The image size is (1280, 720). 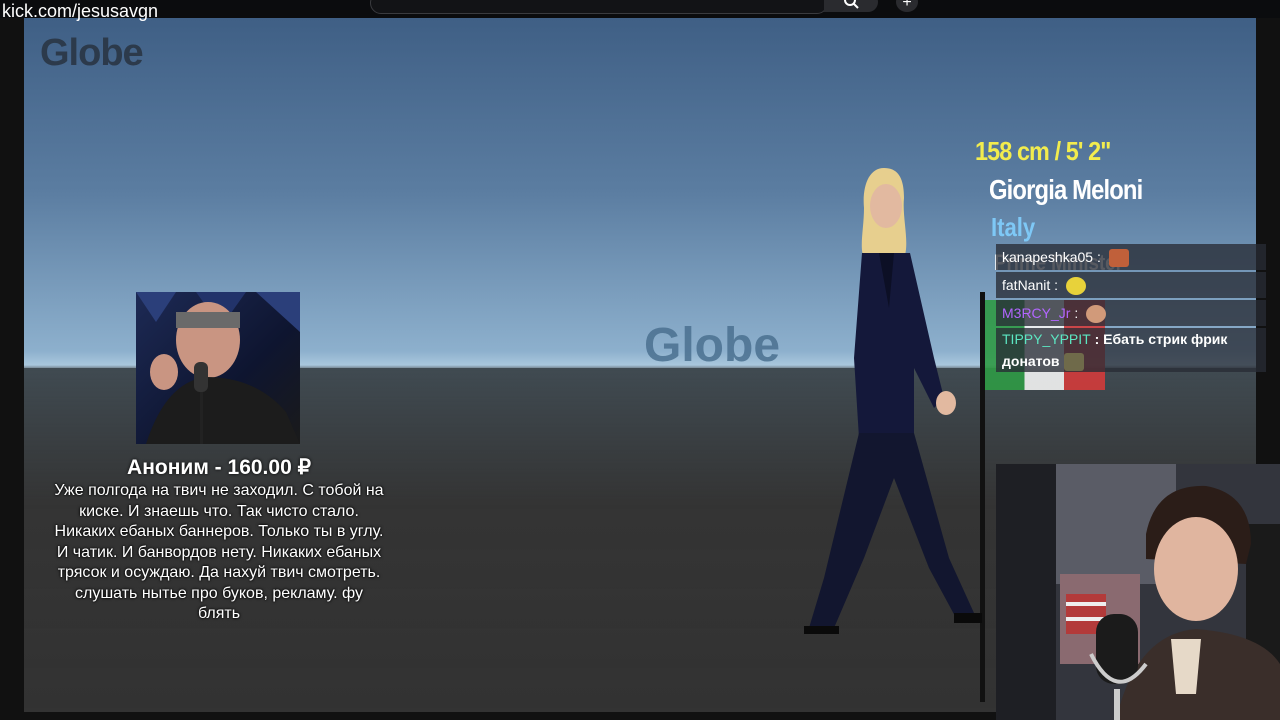 What do you see at coordinates (218, 368) in the screenshot?
I see `donation-image` at bounding box center [218, 368].